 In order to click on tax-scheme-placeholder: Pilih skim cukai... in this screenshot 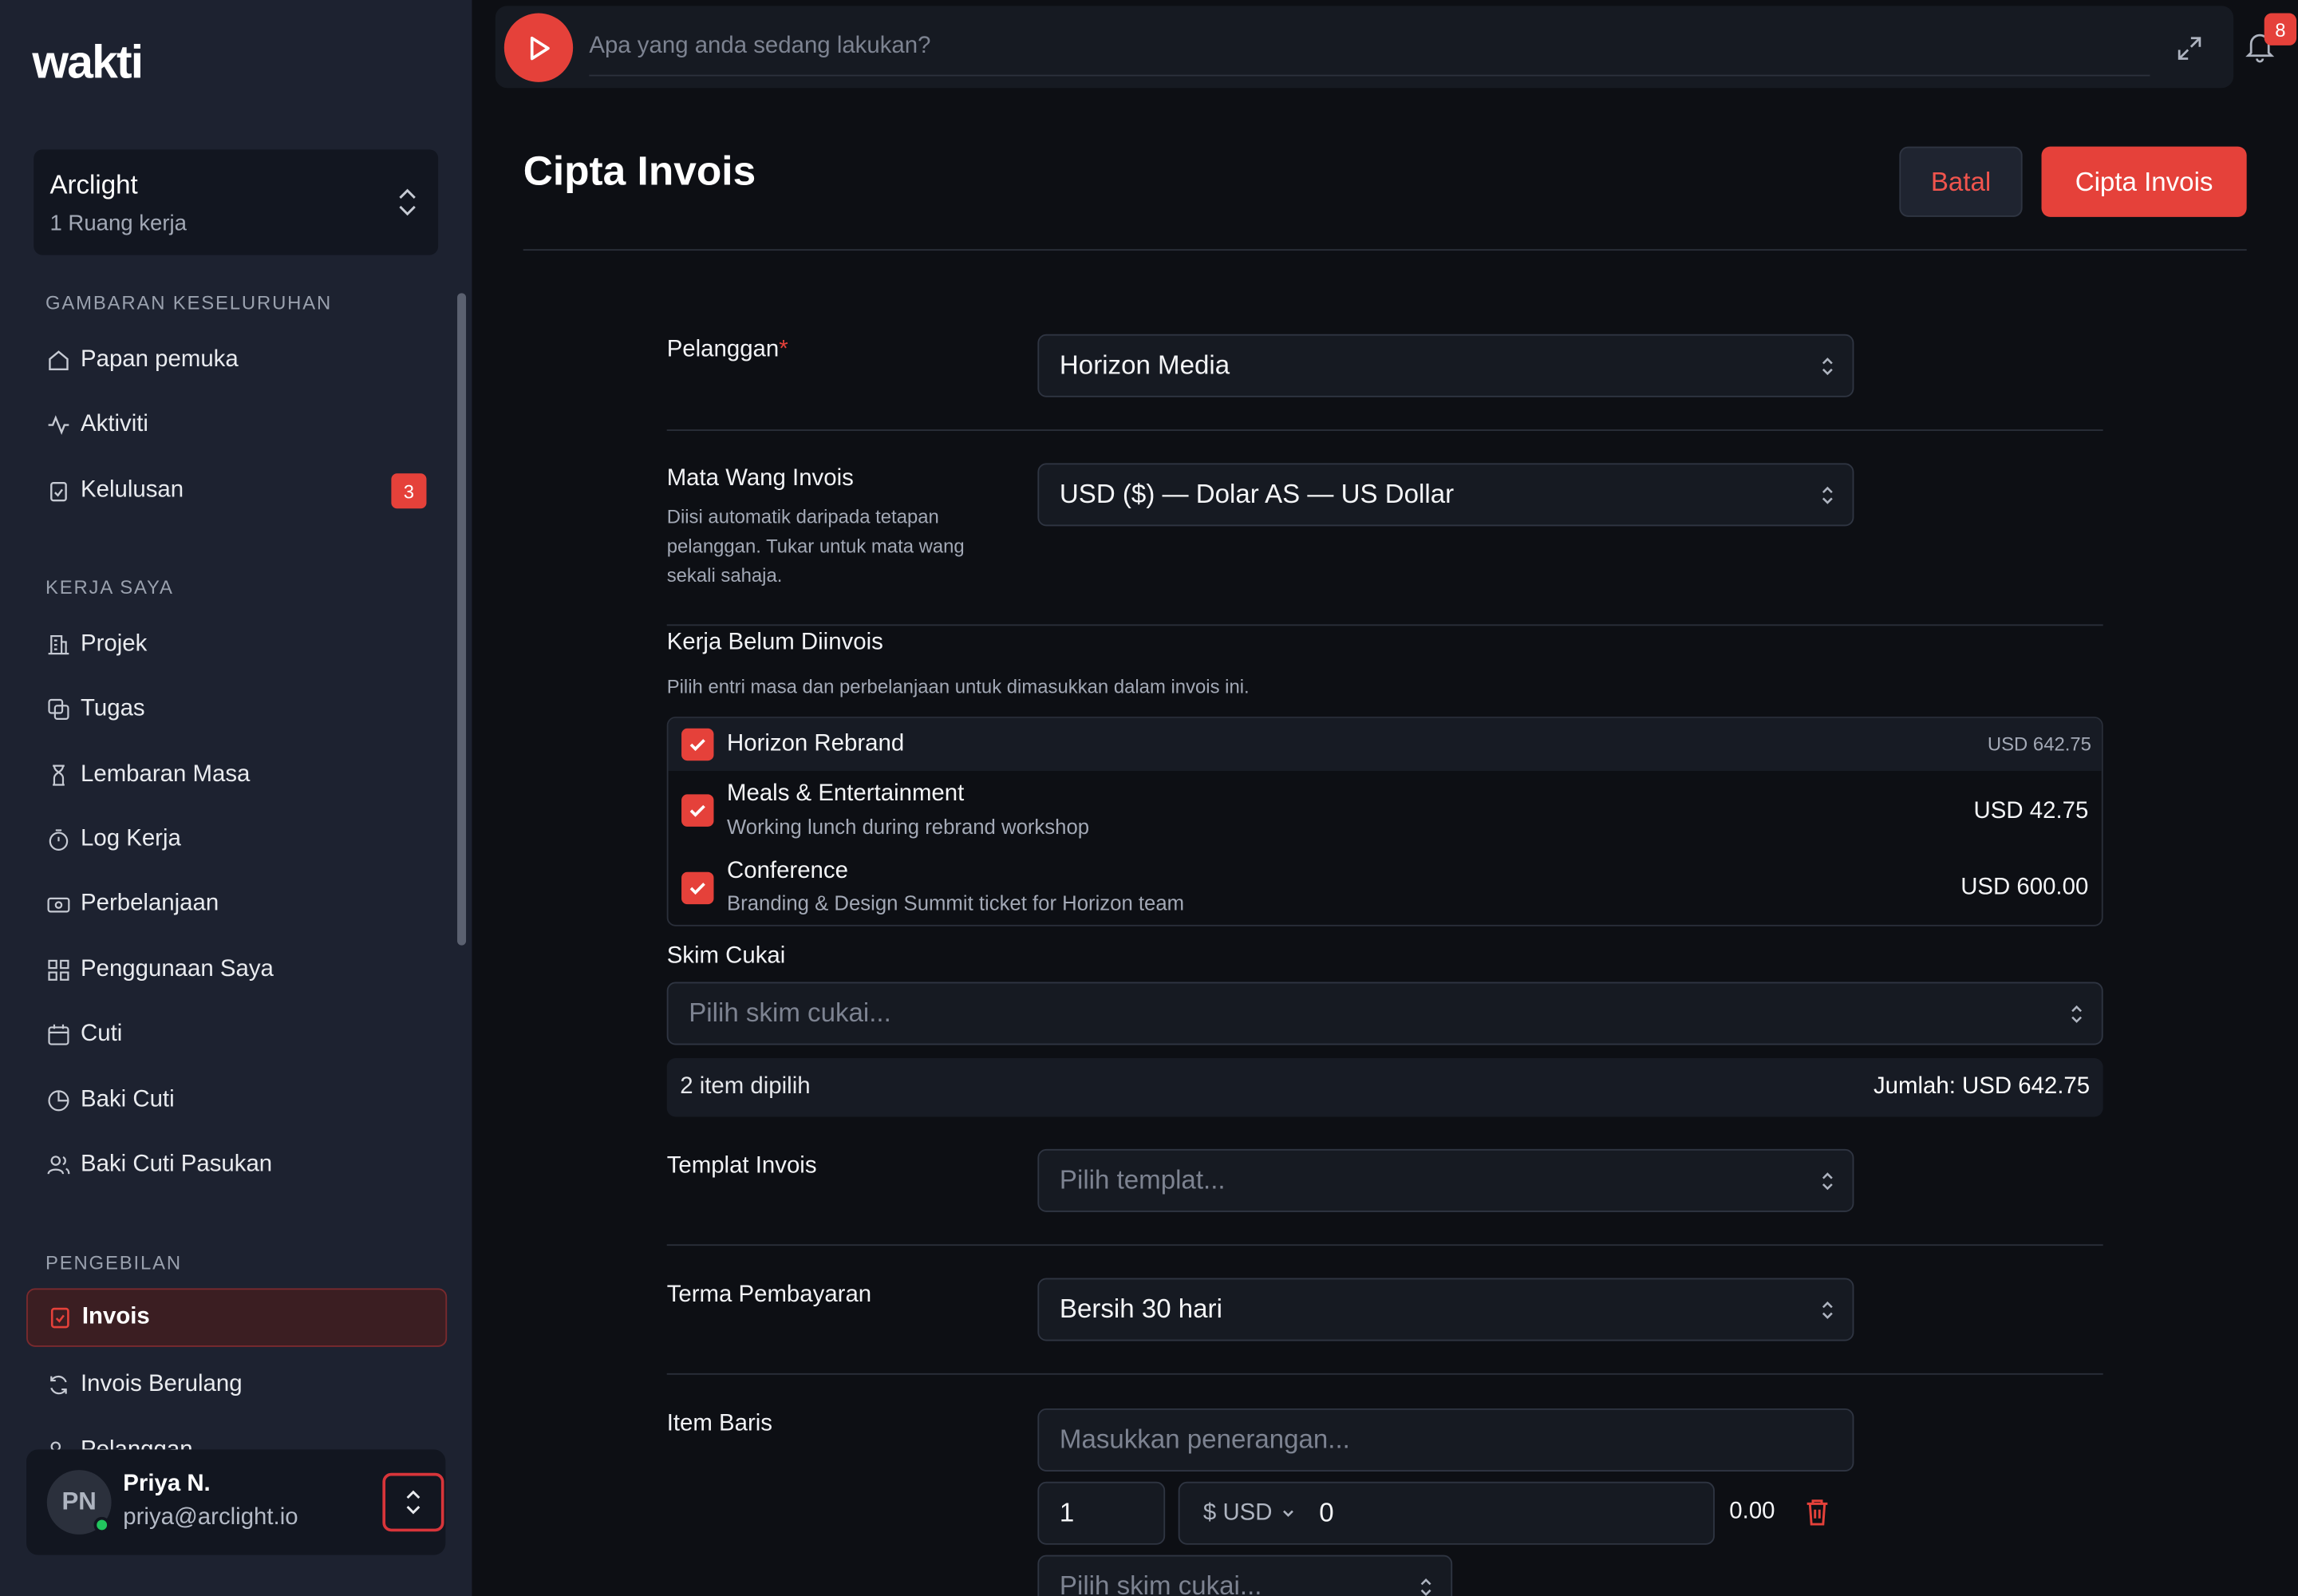, I will do `click(790, 1013)`.